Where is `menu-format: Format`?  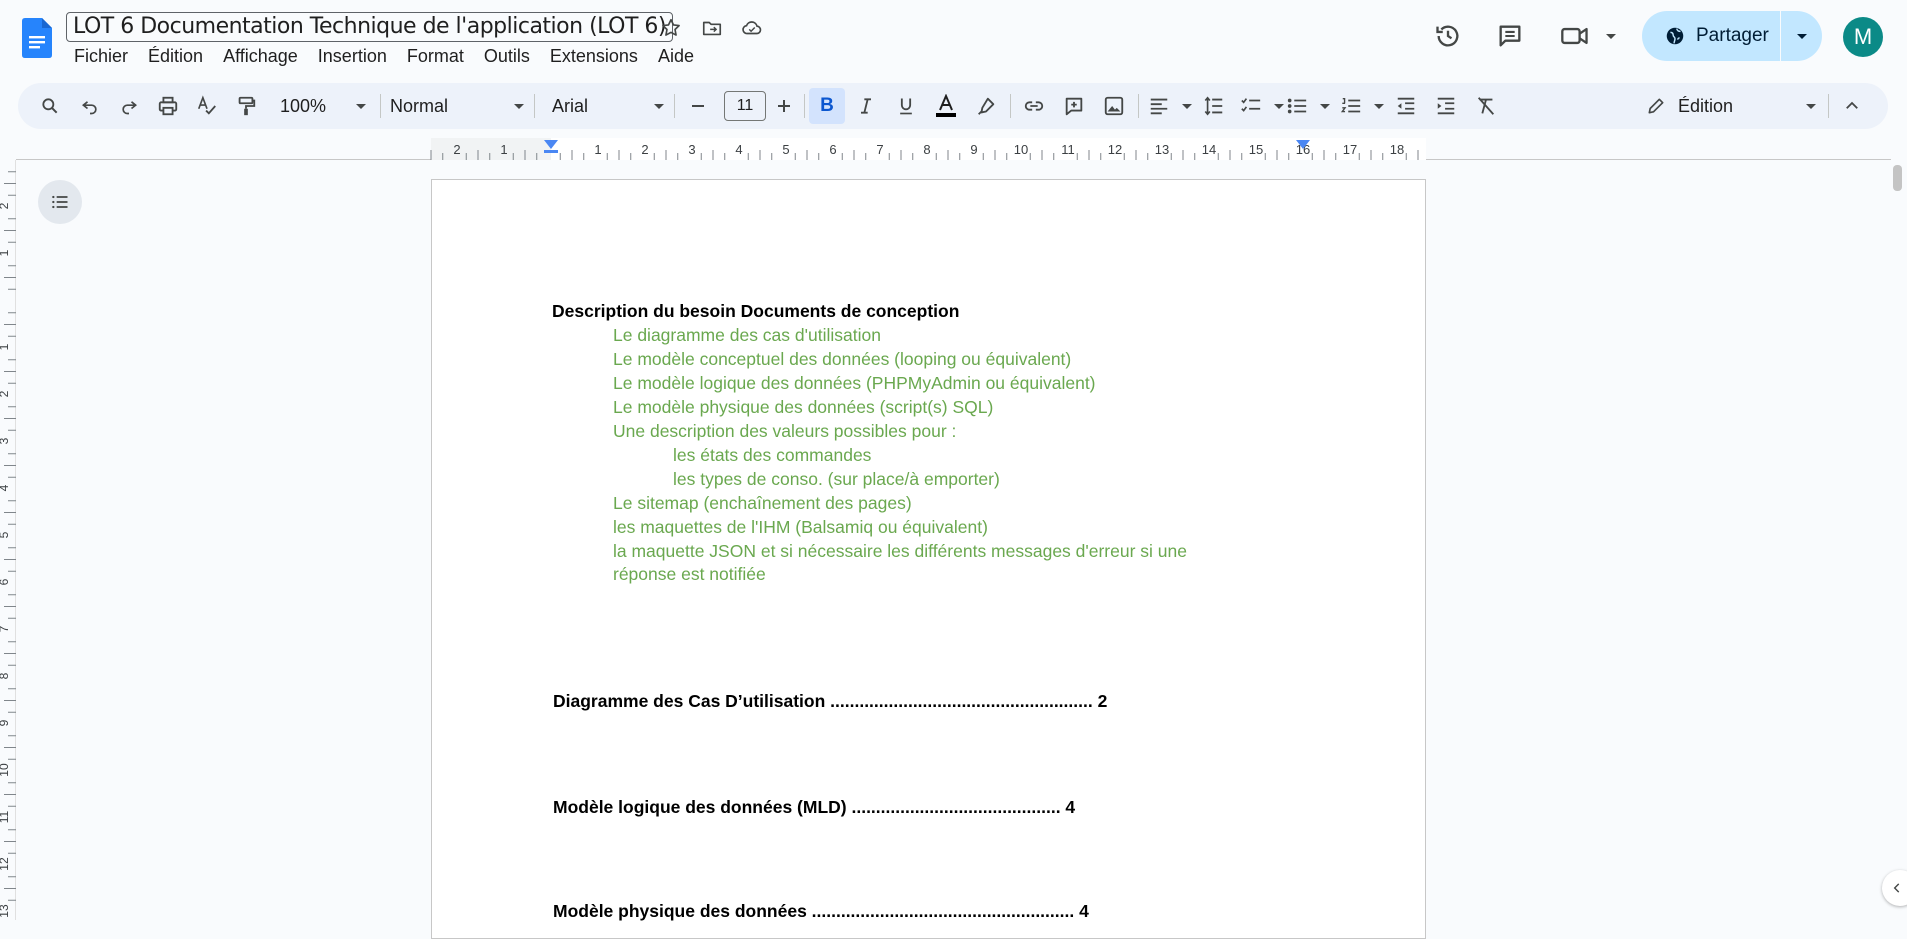
menu-format: Format is located at coordinates (435, 56).